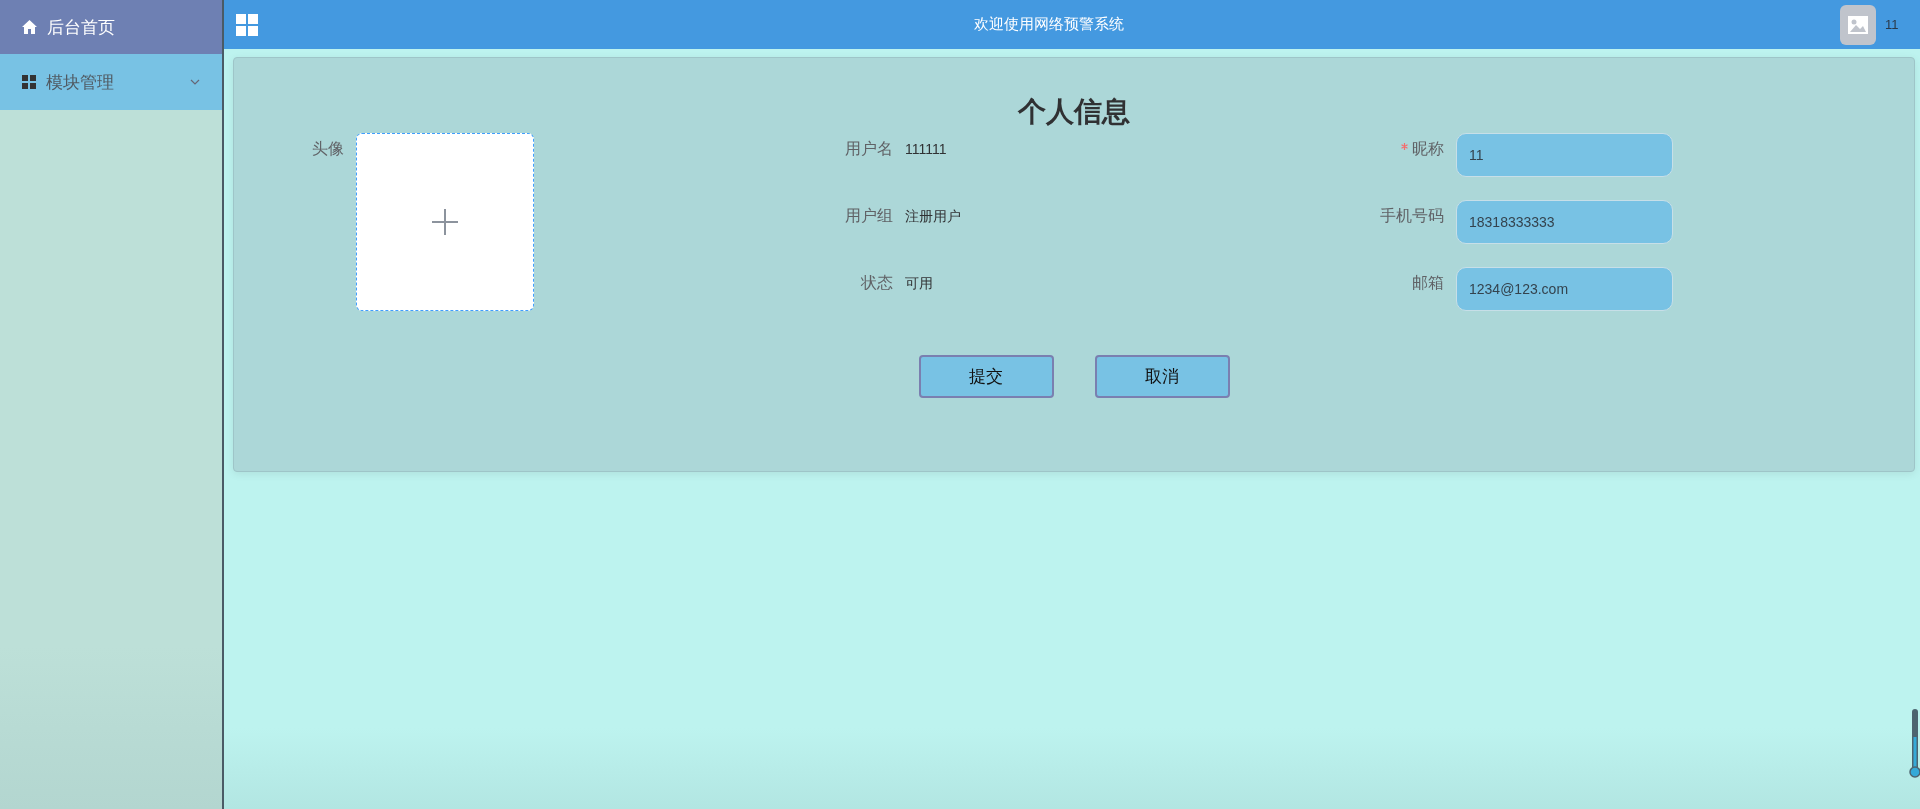 This screenshot has width=1920, height=809. I want to click on field-label: 手机号码, so click(1412, 215).